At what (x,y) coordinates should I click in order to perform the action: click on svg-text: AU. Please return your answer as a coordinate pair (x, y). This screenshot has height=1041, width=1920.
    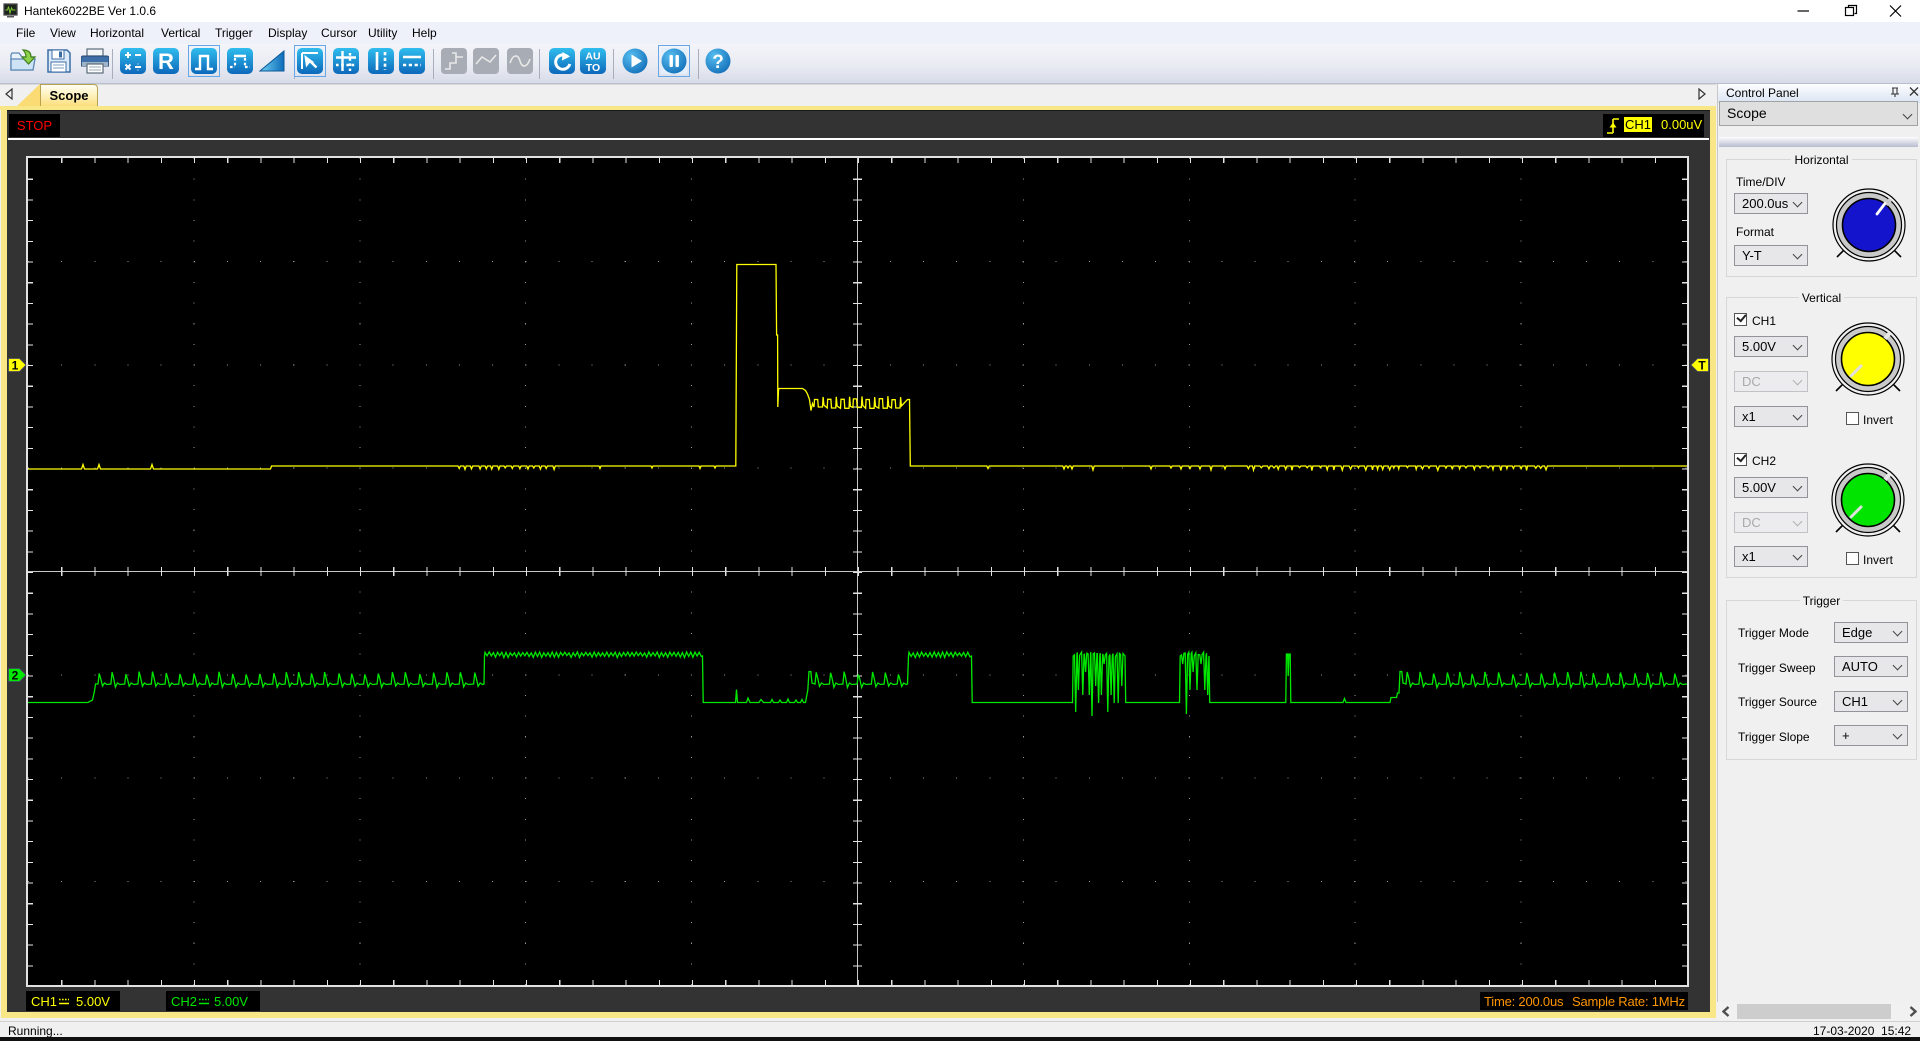
    Looking at the image, I should click on (592, 57).